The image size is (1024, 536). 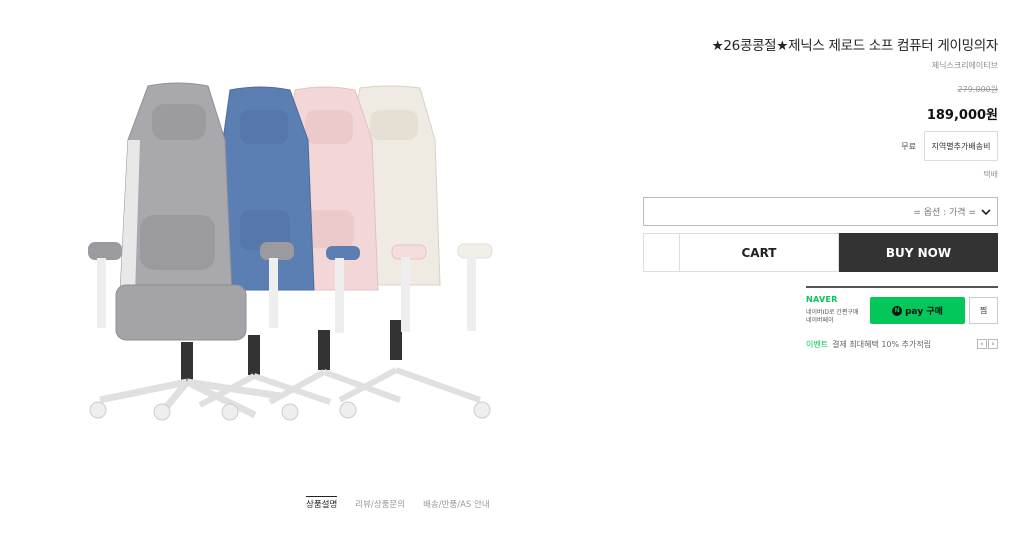 I want to click on purchase-buttons: CART BUY NOW, so click(x=820, y=252).